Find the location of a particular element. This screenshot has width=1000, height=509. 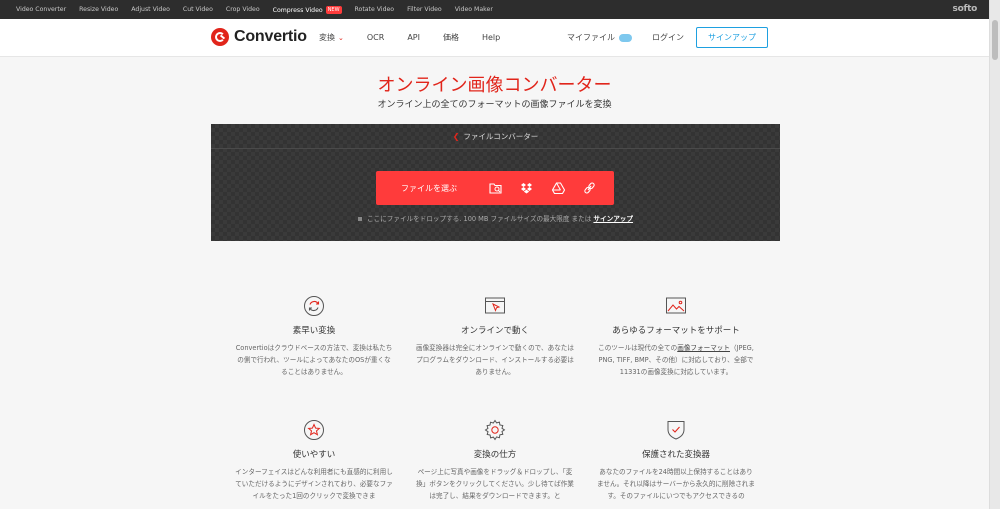

top-link-resize-video: Resize Video is located at coordinates (98, 9).